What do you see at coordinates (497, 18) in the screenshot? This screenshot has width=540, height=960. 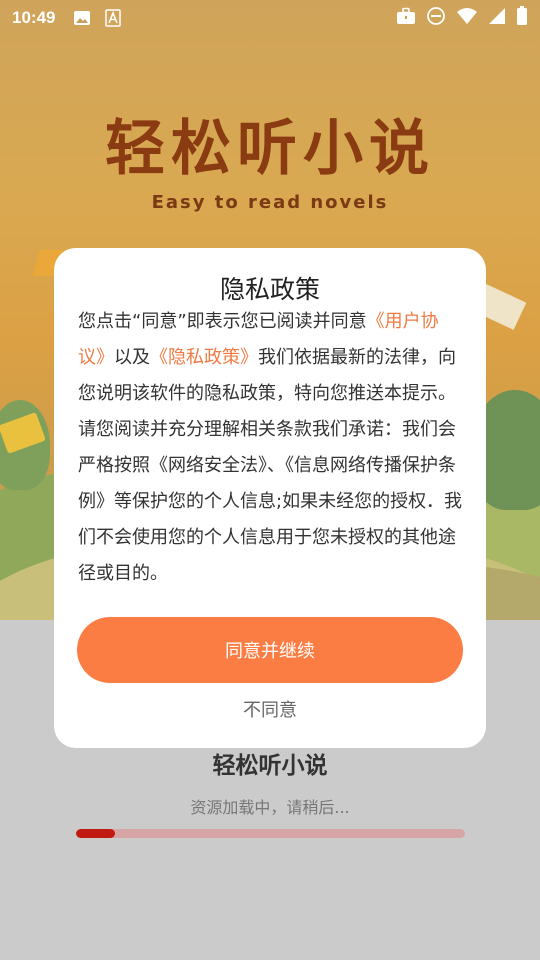 I see `signal-icon` at bounding box center [497, 18].